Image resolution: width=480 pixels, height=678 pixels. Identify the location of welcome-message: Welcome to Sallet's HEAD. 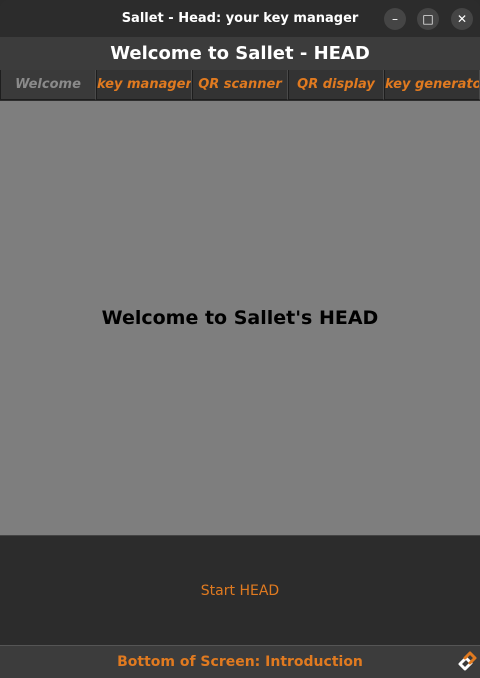
(240, 318).